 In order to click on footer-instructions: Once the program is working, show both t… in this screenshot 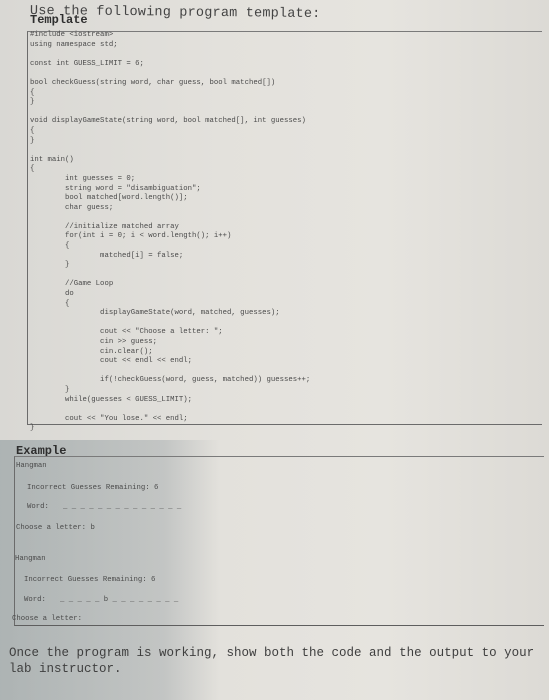, I will do `click(272, 661)`.